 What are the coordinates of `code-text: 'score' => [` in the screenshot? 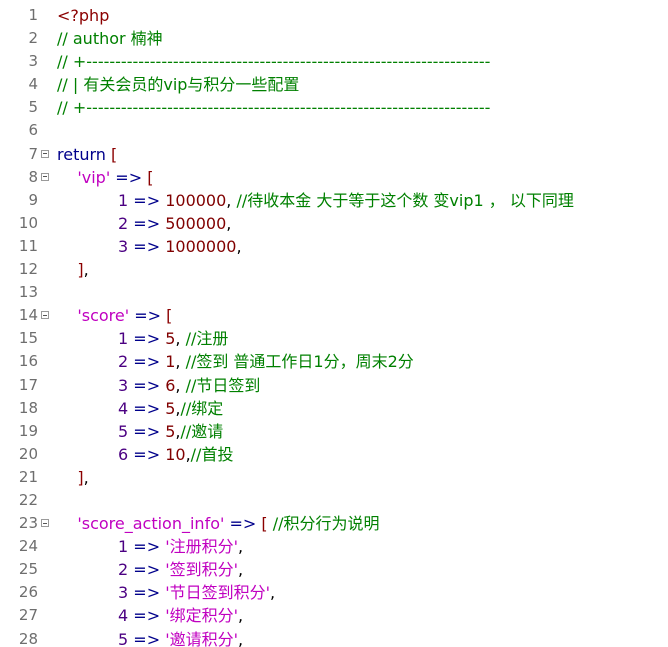 It's located at (114, 315).